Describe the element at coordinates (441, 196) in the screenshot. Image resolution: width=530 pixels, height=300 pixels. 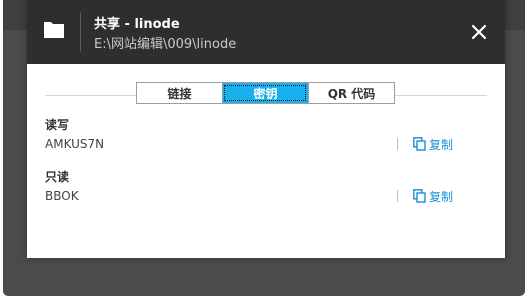
I see `read-only-copy-label: 复制` at that location.